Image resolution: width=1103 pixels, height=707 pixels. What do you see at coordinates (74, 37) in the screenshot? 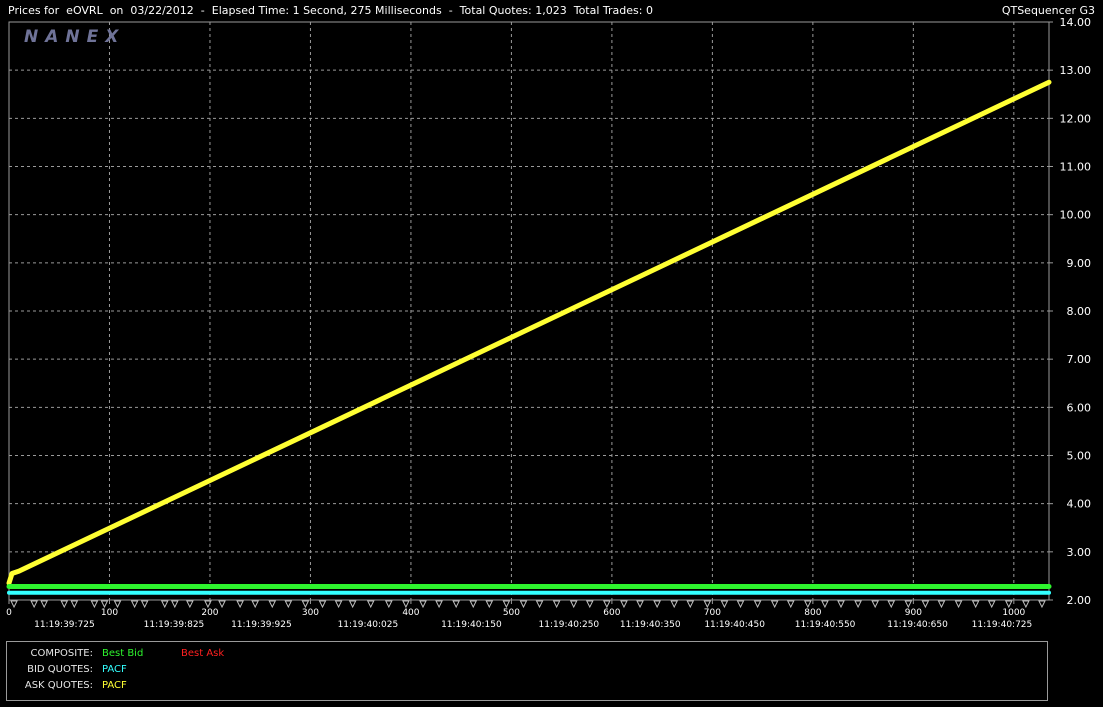
I see `nanex-logo: NANEX` at bounding box center [74, 37].